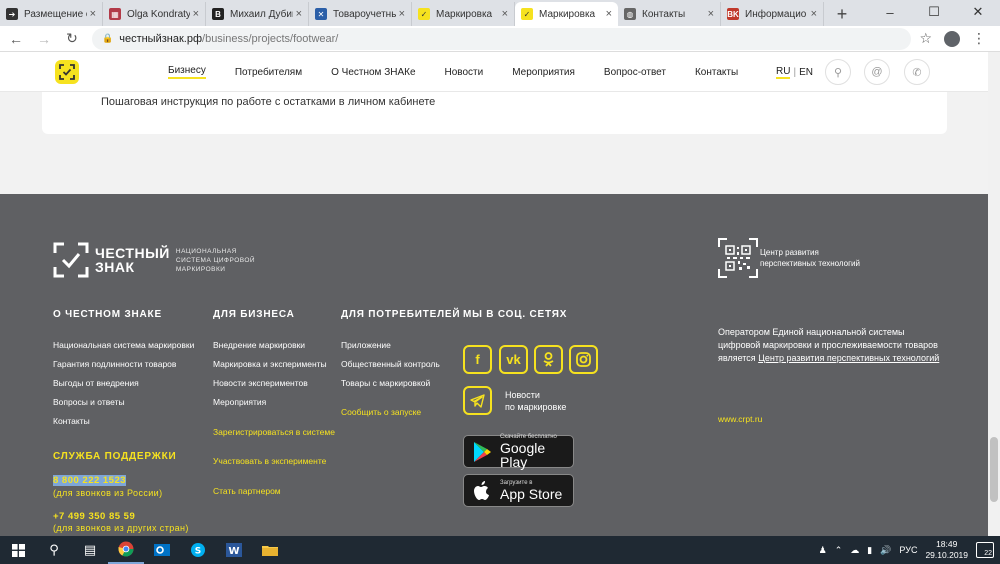 The height and width of the screenshot is (564, 1000). I want to click on footer-link: Гарантия подлинности товаров, so click(114, 364).